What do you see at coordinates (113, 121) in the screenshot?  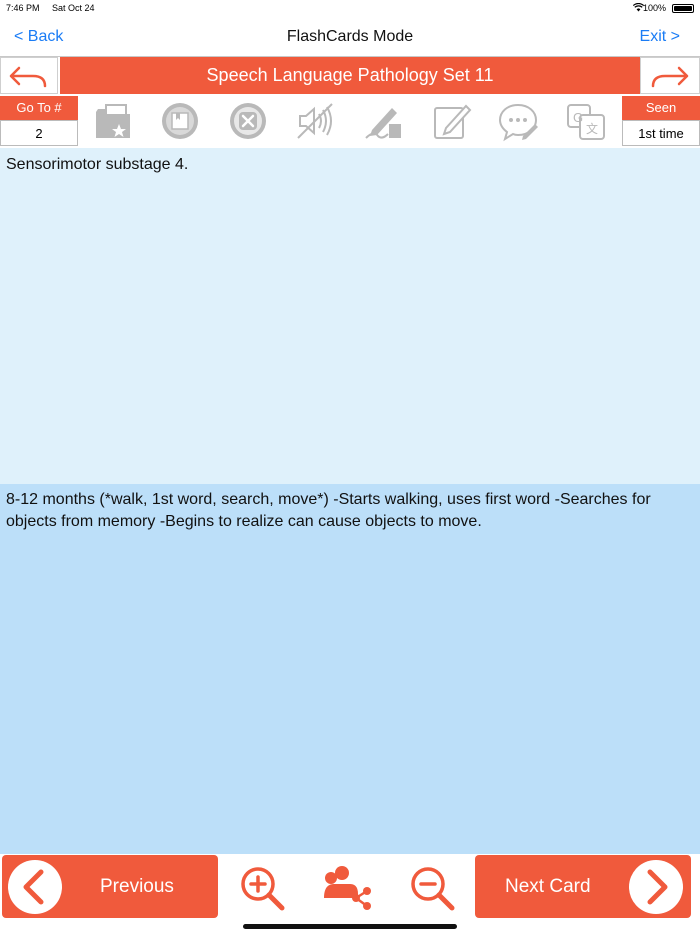 I see `folder-star-icon` at bounding box center [113, 121].